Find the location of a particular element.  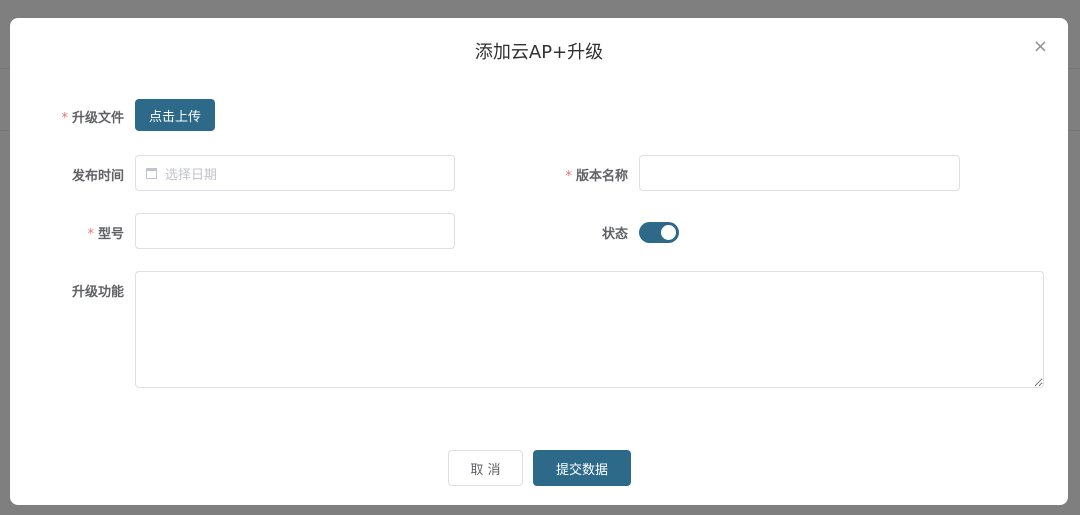

close-icon: × is located at coordinates (1040, 47).